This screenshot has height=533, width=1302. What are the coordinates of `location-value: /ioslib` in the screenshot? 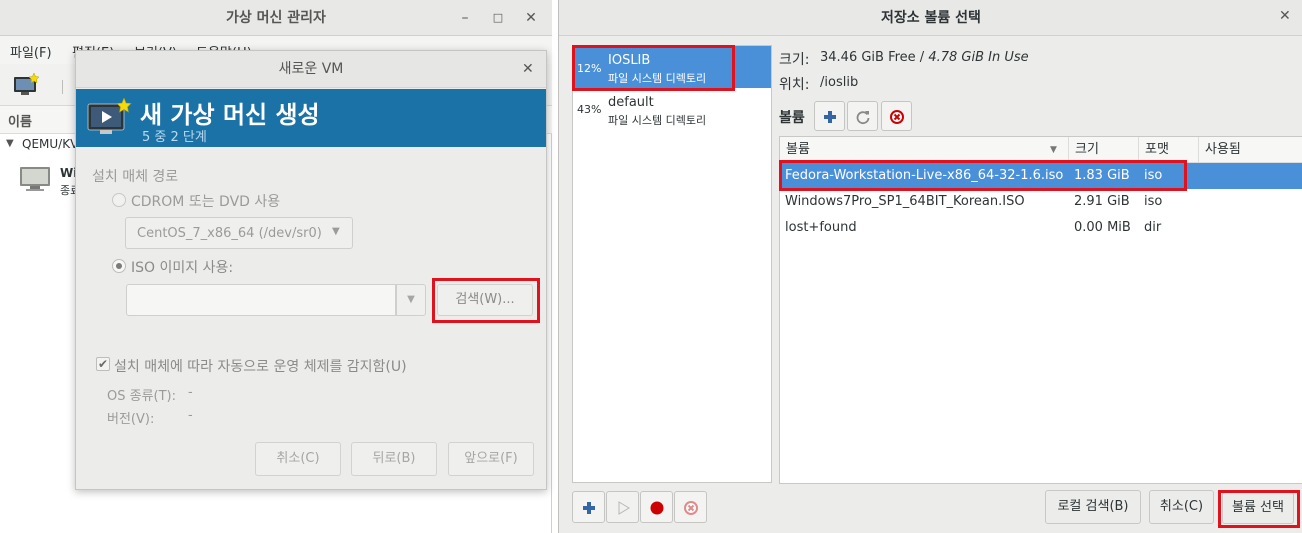 It's located at (839, 82).